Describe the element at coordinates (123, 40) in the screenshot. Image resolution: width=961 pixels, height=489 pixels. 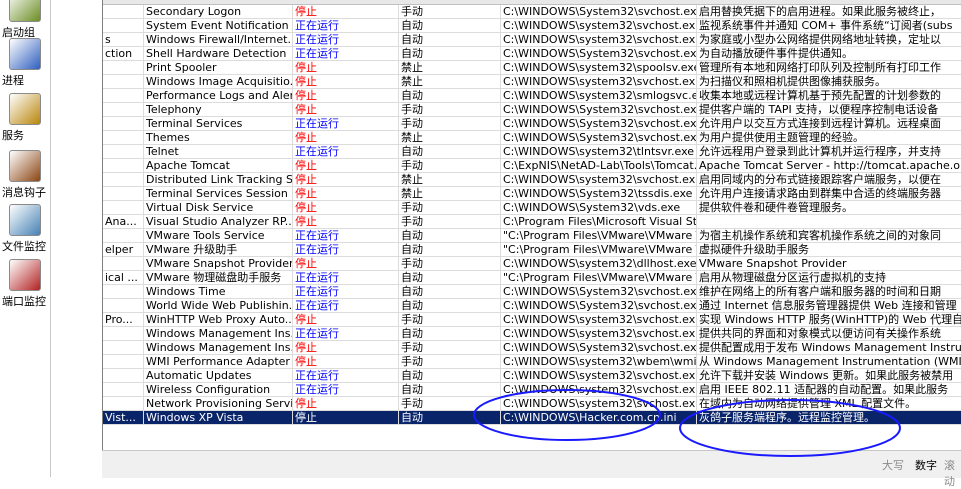
I see `service-key-cell: s` at that location.